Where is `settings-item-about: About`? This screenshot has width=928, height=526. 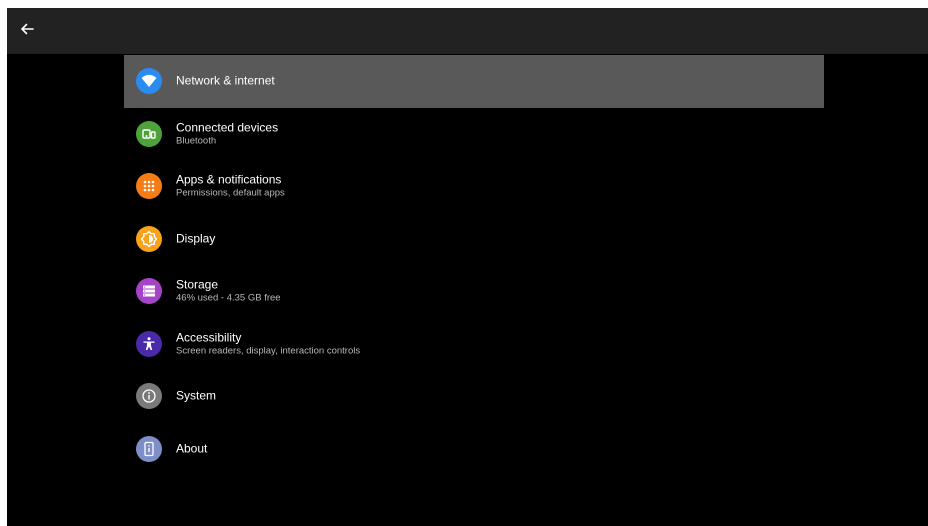
settings-item-about: About is located at coordinates (474, 449).